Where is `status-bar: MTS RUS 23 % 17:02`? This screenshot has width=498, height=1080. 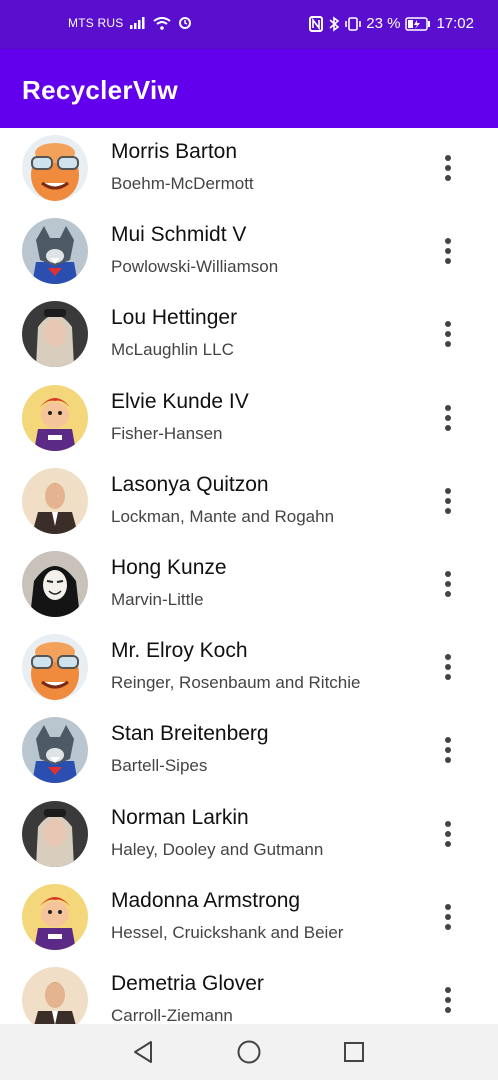 status-bar: MTS RUS 23 % 17:02 is located at coordinates (249, 24).